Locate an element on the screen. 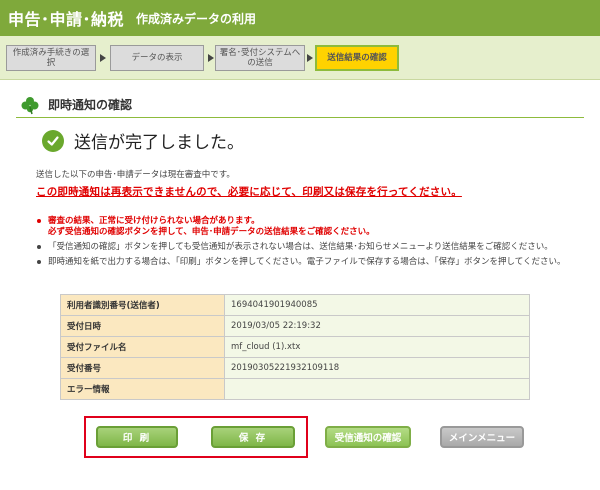 Image resolution: width=600 pixels, height=490 pixels. step-select-procedure: 作成済み手続きの選択 is located at coordinates (51, 58).